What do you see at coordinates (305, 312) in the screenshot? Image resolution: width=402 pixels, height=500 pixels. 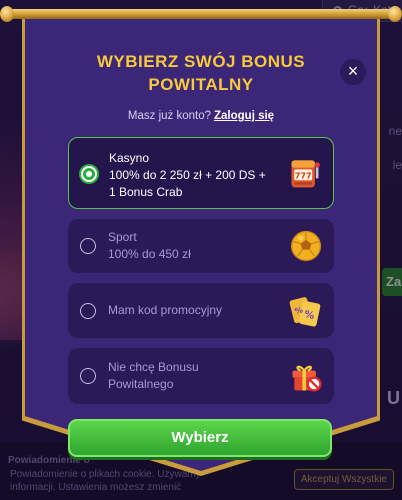 I see `promo-code-icon: % %` at bounding box center [305, 312].